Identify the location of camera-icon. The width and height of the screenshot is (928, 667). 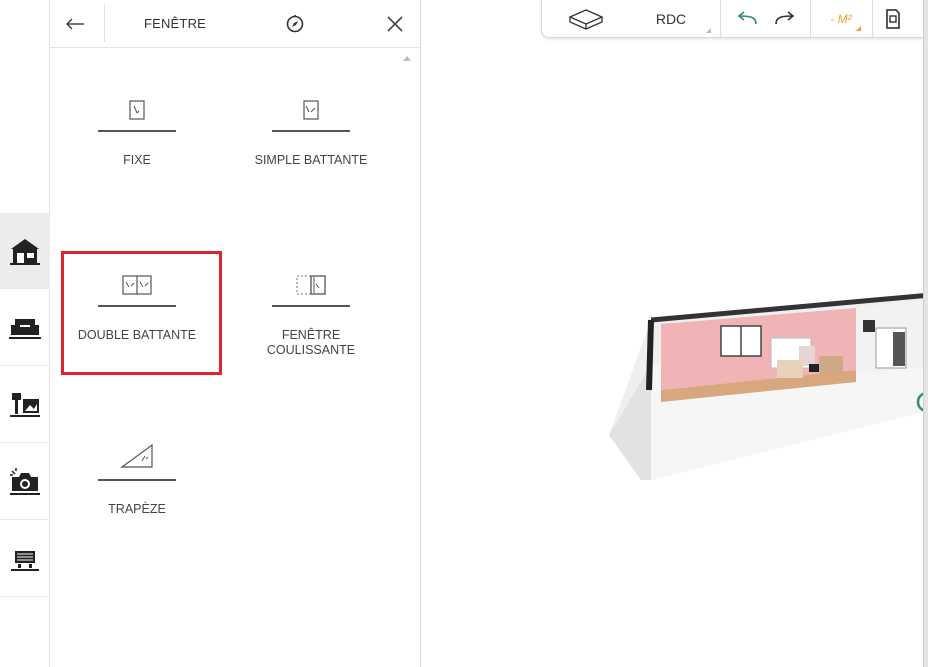
(25, 481).